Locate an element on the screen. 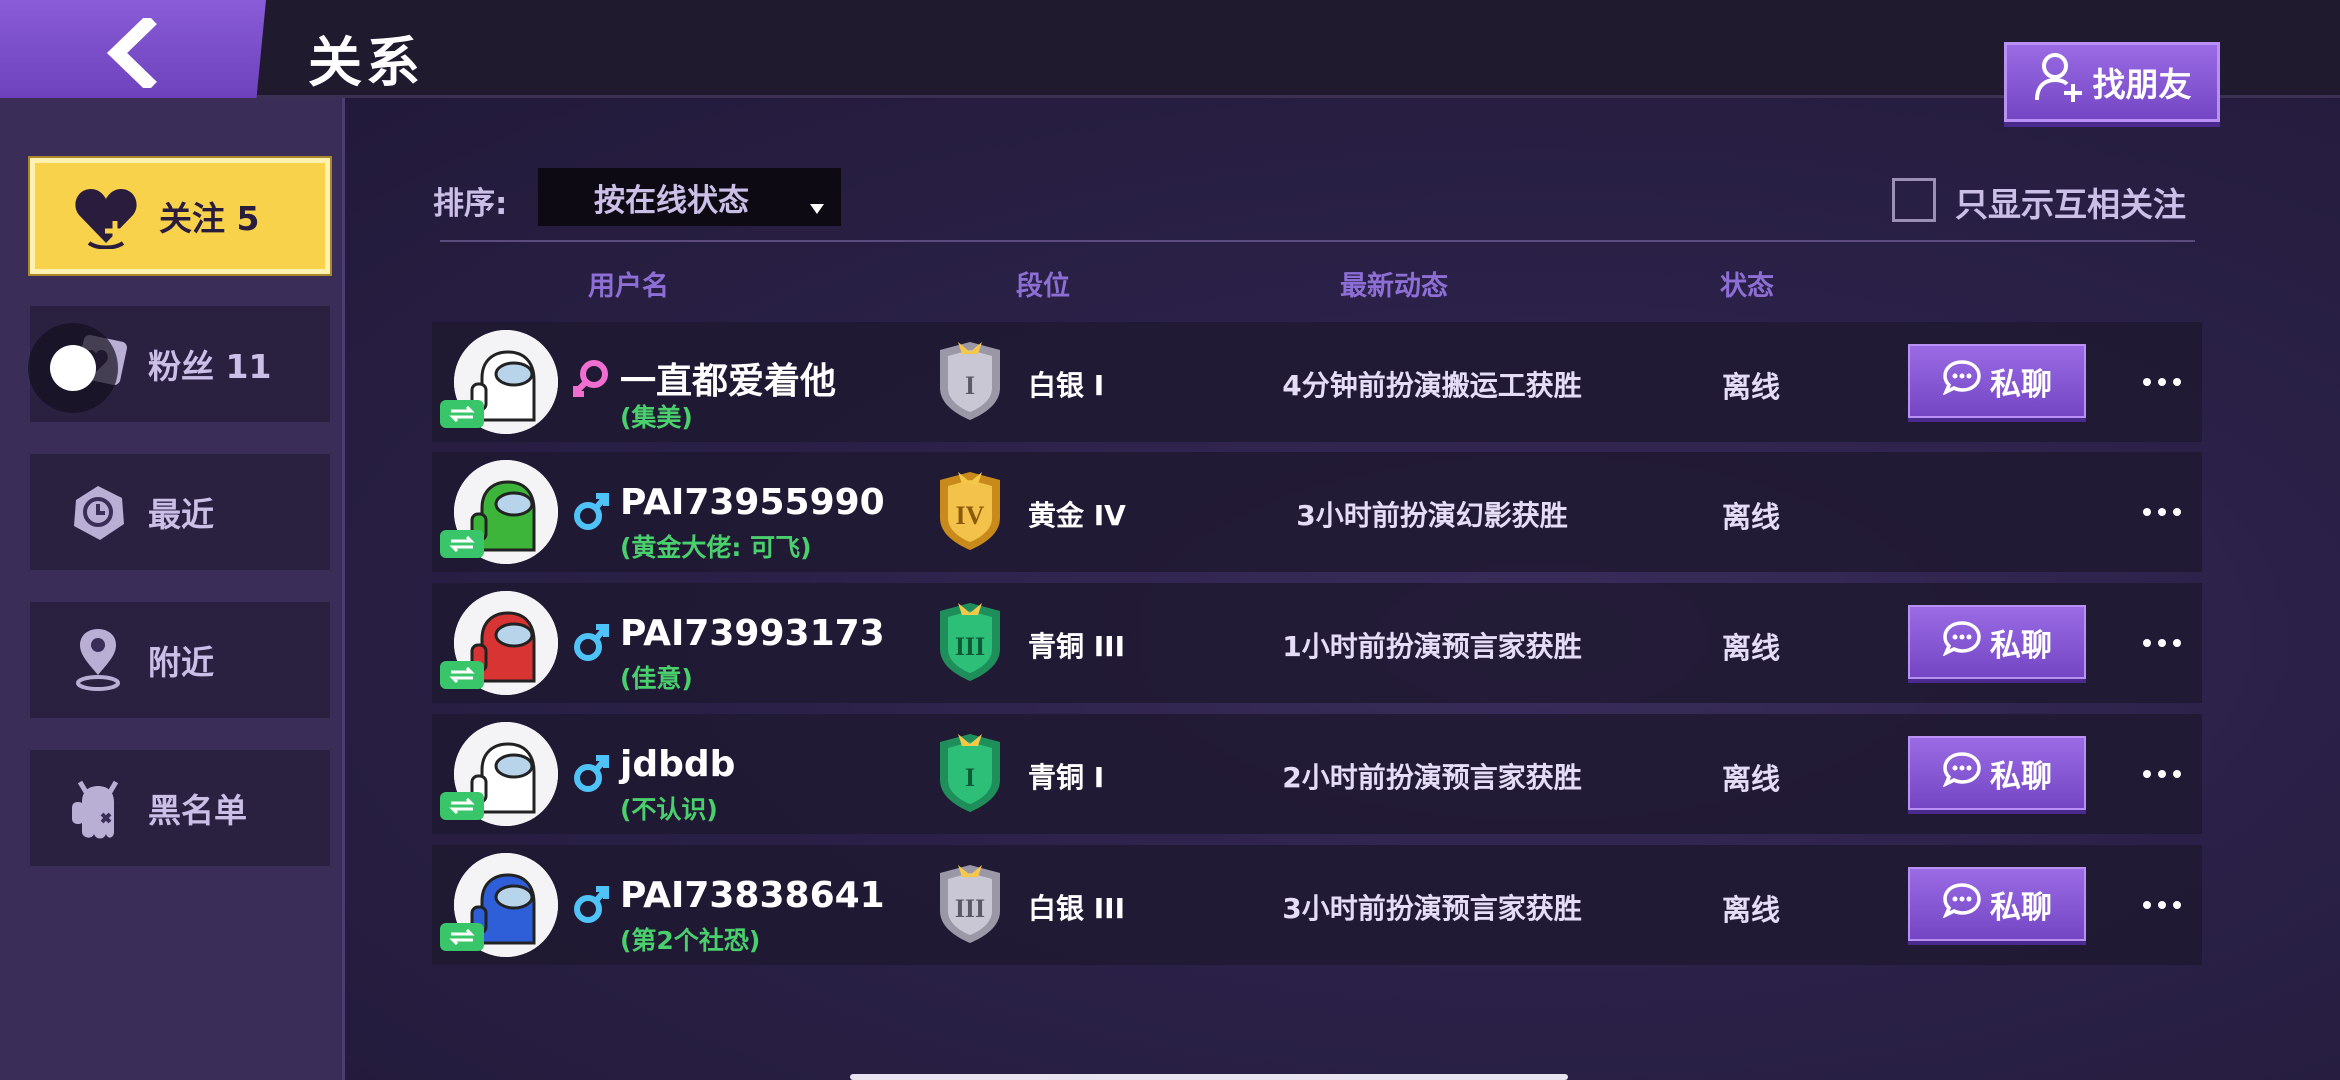 This screenshot has height=1080, width=2340. username: 一直都爱着他 is located at coordinates (728, 381).